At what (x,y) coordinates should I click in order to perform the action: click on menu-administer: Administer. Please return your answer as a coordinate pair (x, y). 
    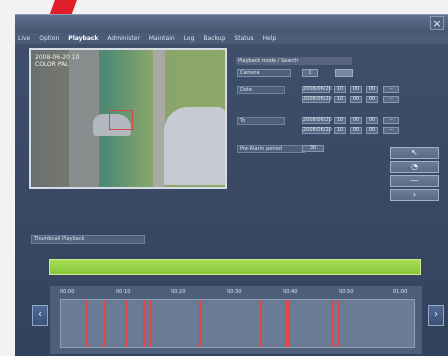
    Looking at the image, I should click on (123, 38).